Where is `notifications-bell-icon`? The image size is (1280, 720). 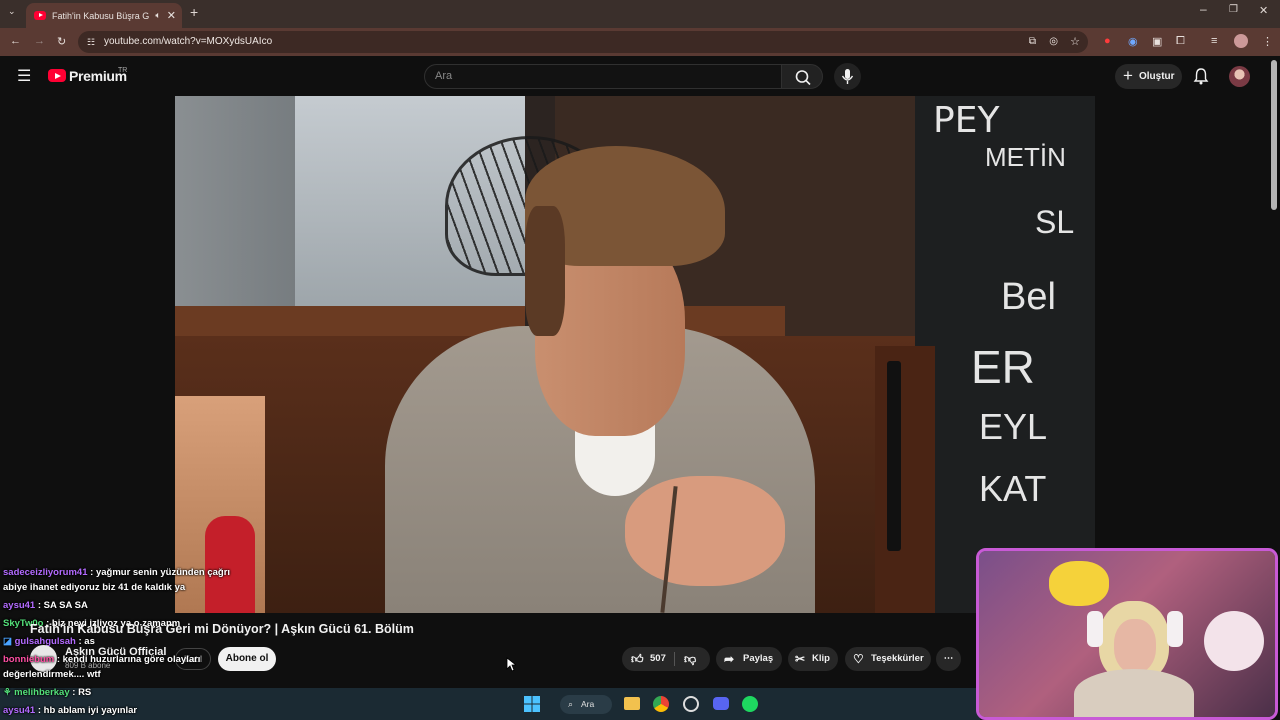 notifications-bell-icon is located at coordinates (1201, 76).